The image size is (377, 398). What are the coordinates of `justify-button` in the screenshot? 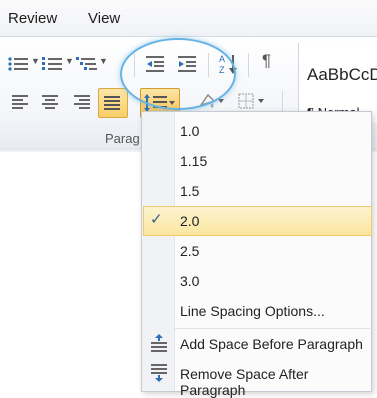 It's located at (113, 103).